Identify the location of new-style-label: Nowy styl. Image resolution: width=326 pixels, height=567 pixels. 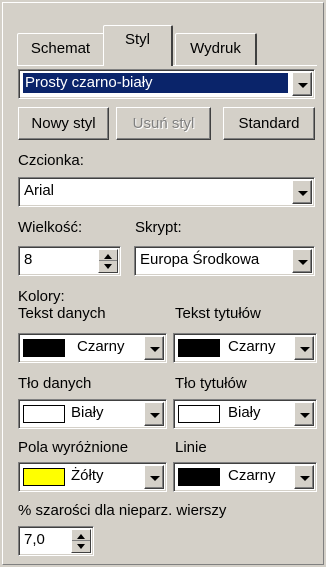
(63, 123).